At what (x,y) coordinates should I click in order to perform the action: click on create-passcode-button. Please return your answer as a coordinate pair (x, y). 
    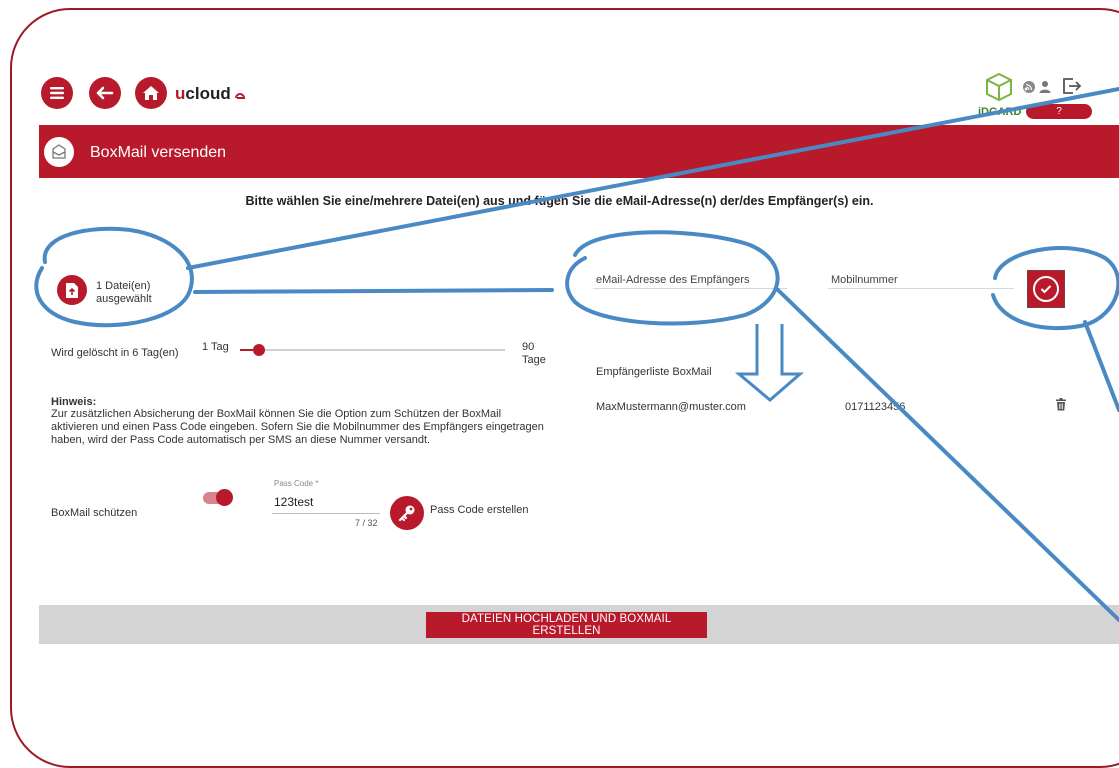
    Looking at the image, I should click on (407, 513).